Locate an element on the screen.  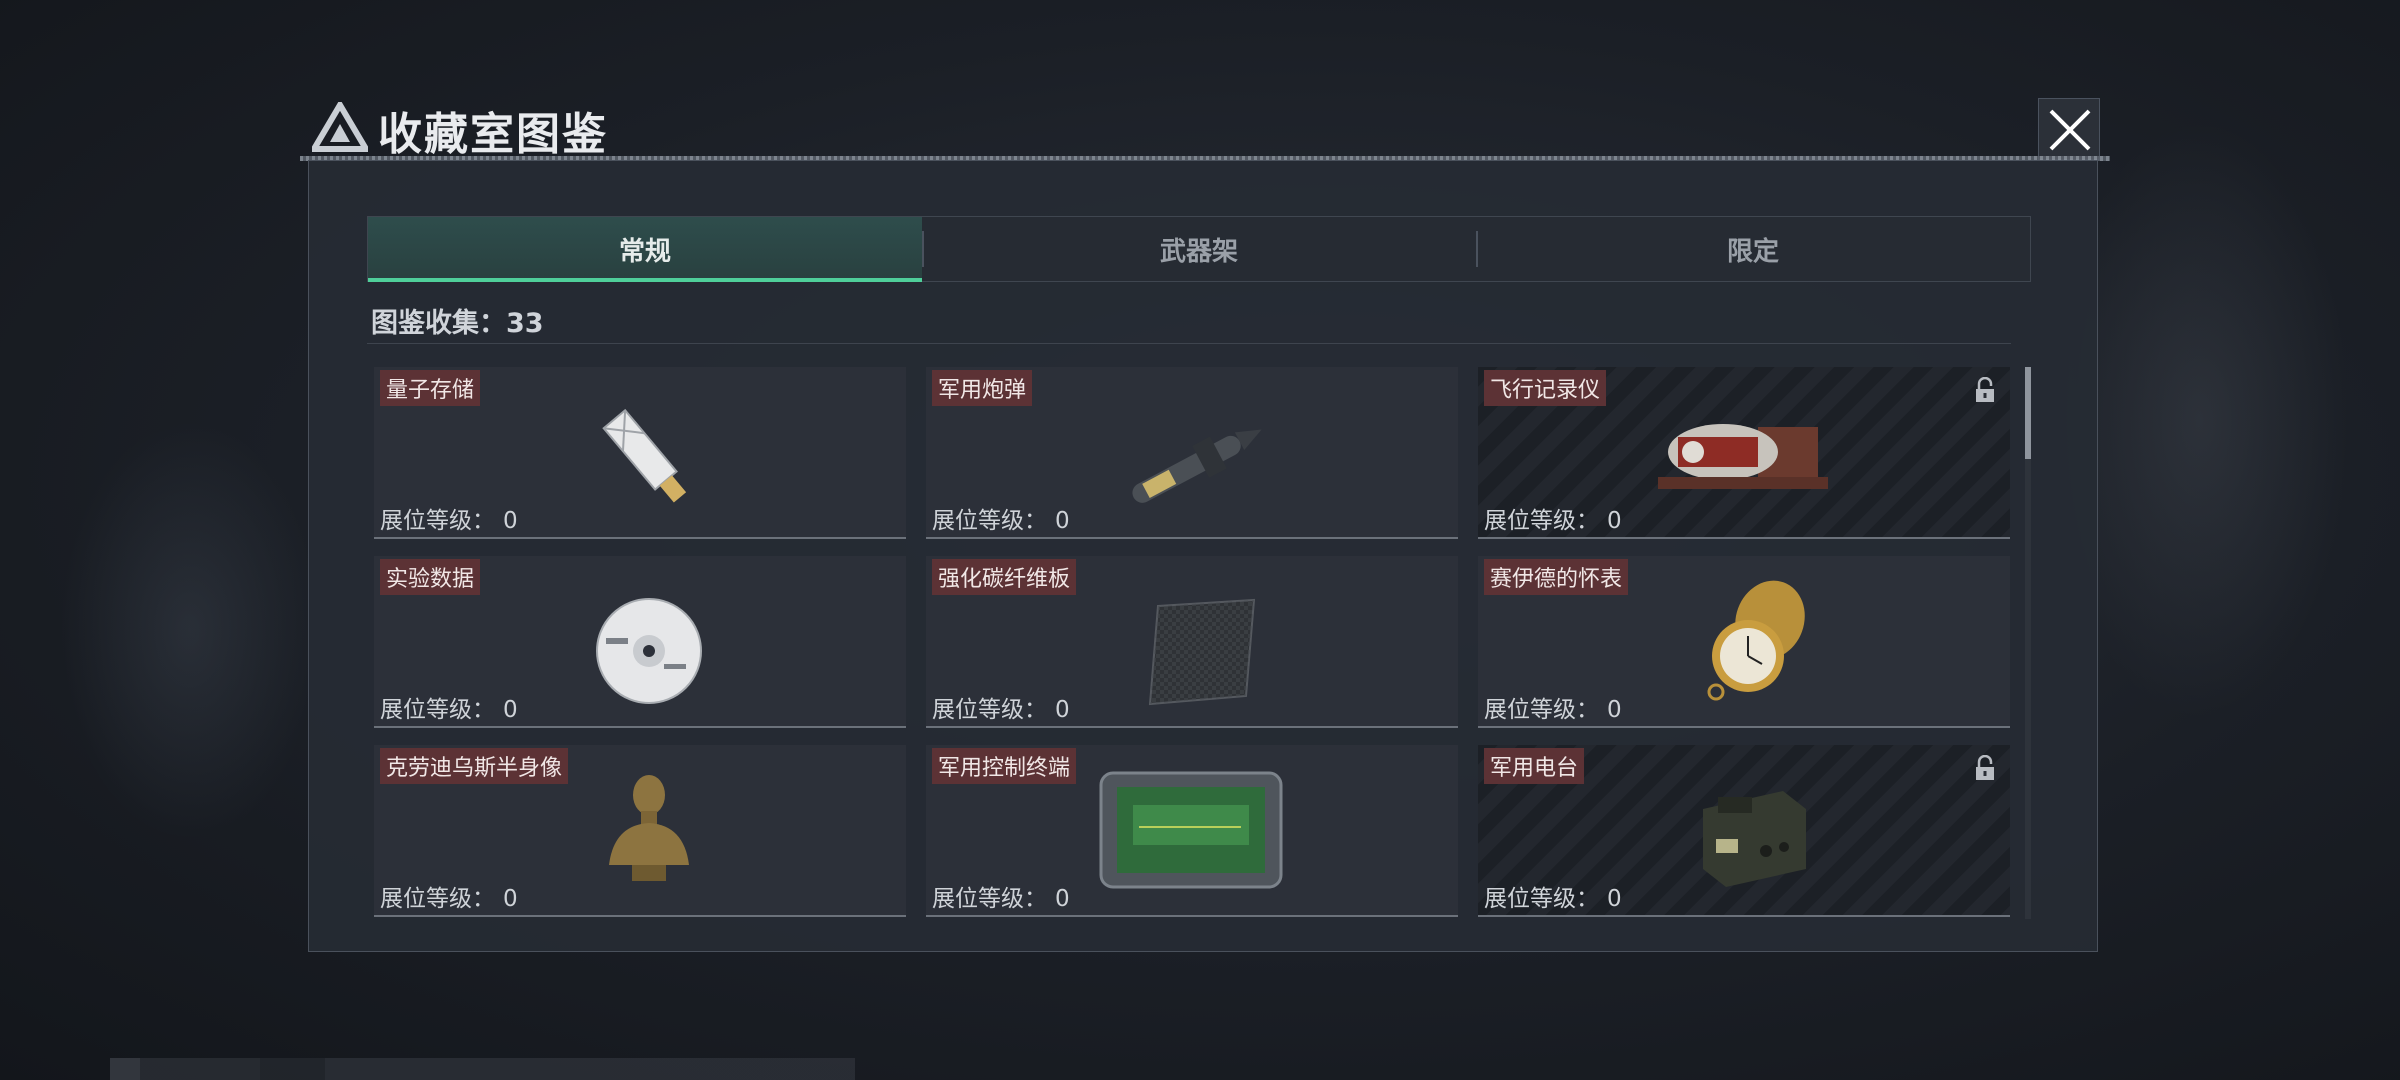
item-card-military-terminal: 军用控制终端 展位等级： 0 is located at coordinates (1192, 831).